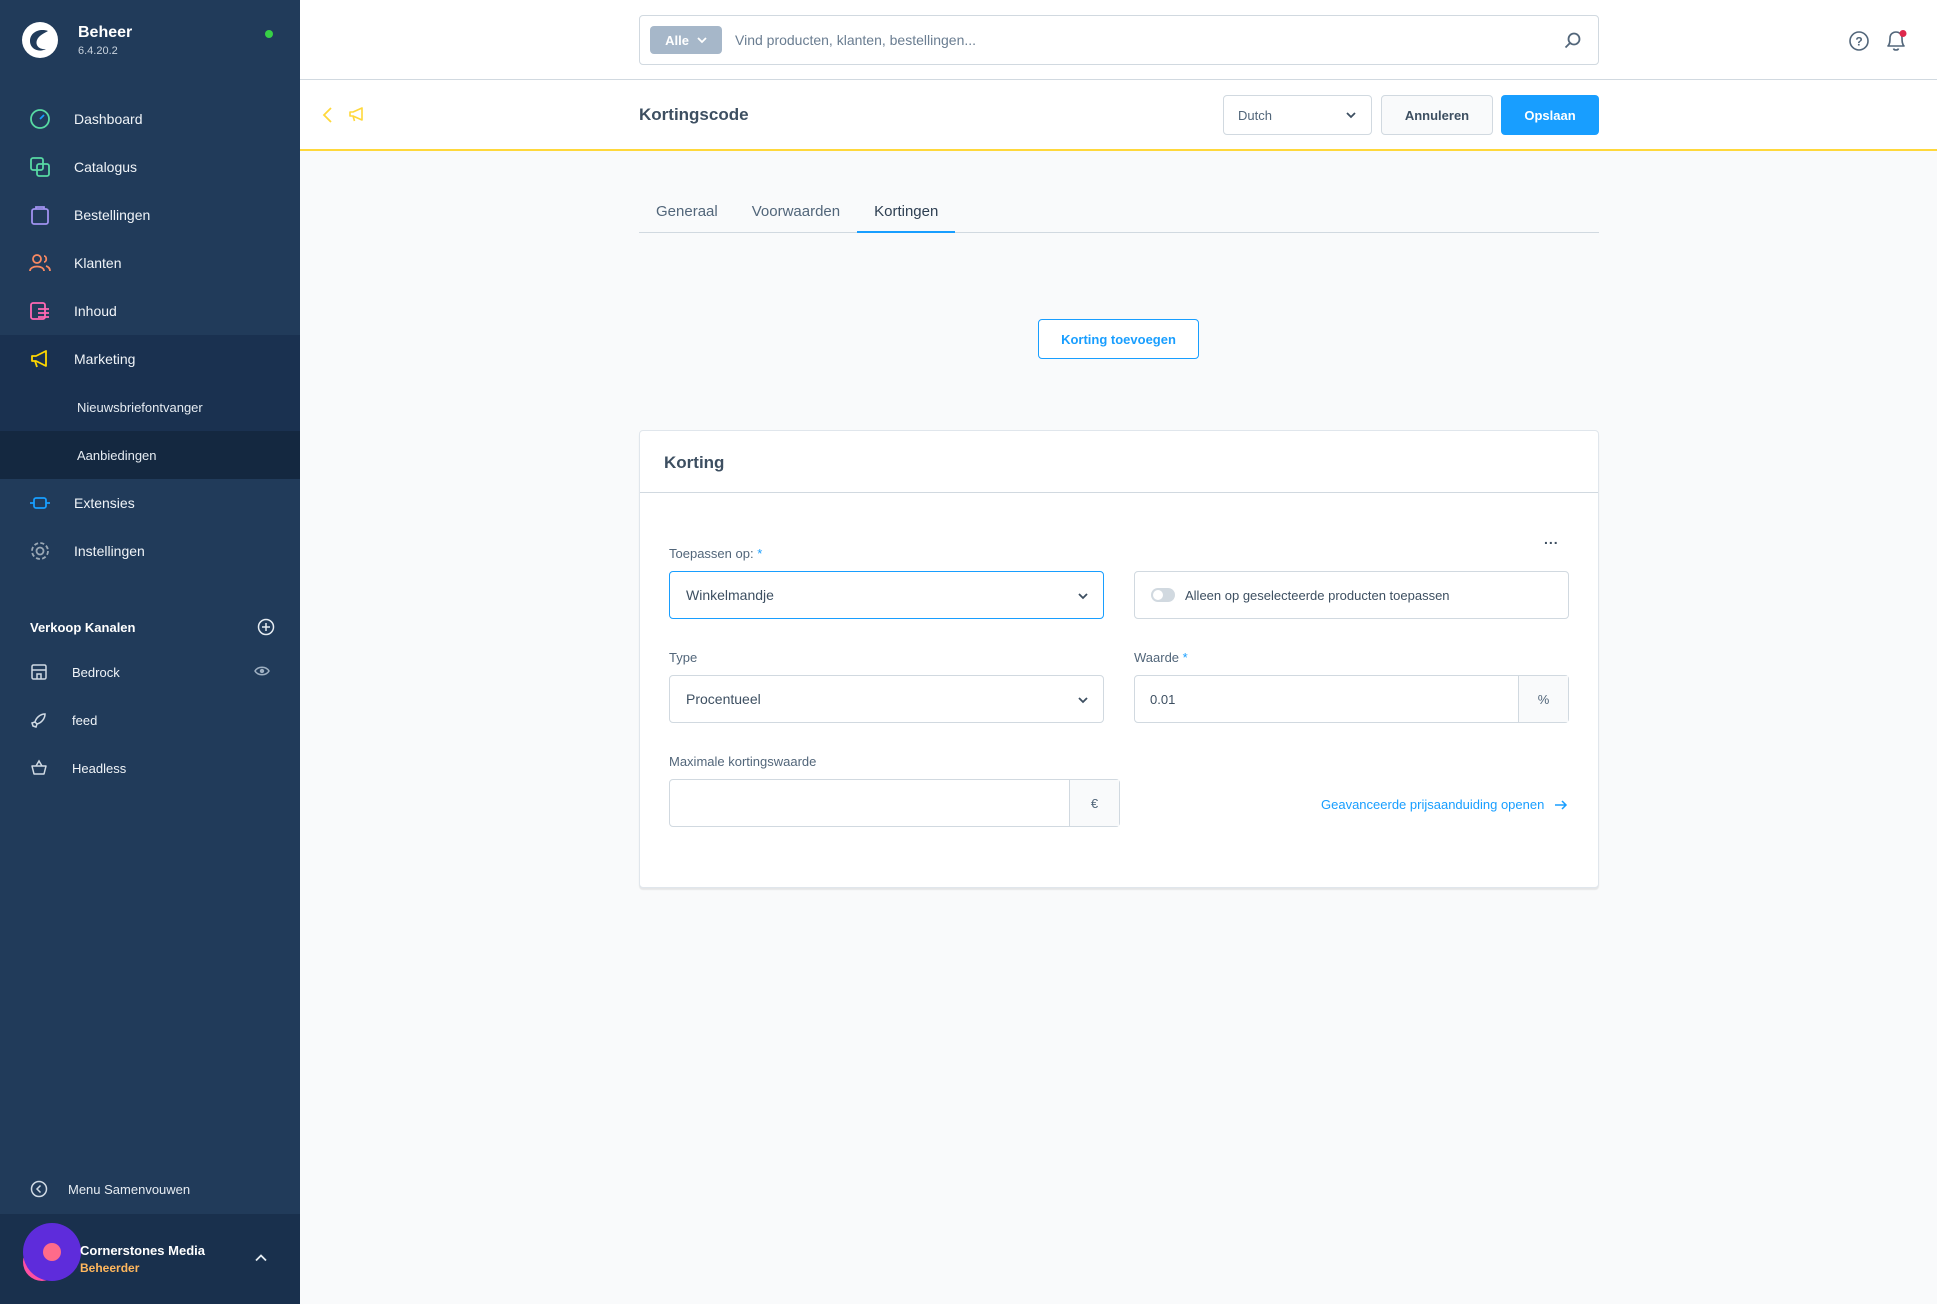  Describe the element at coordinates (1573, 40) in the screenshot. I see `search-icon` at that location.